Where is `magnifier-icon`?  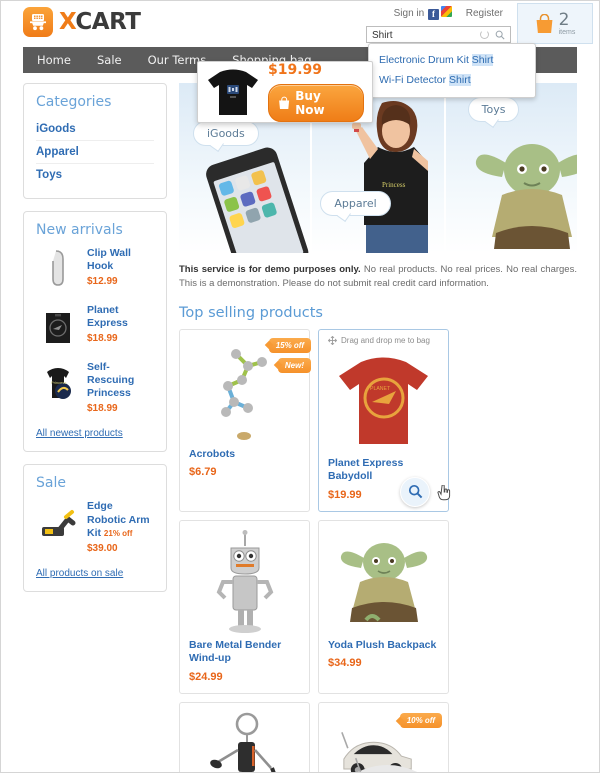
magnifier-icon is located at coordinates (415, 492).